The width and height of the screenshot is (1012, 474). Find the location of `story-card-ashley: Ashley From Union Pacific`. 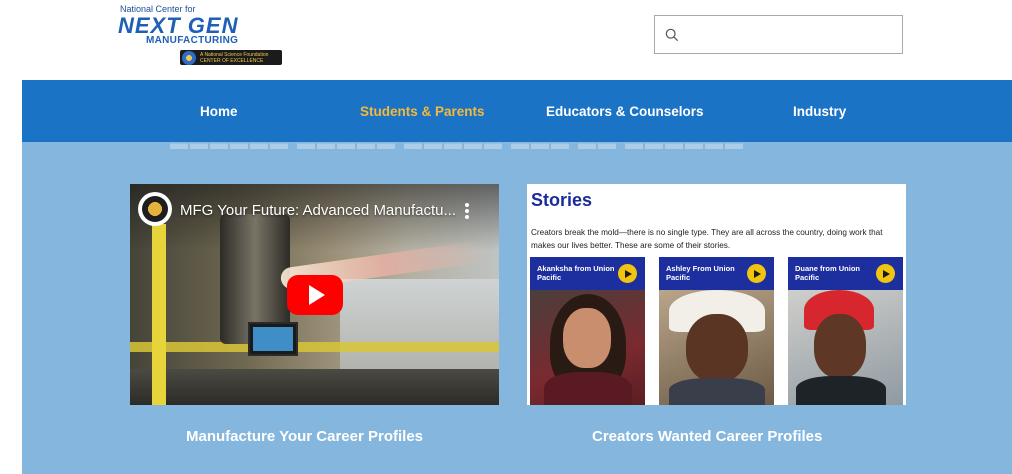

story-card-ashley: Ashley From Union Pacific is located at coordinates (716, 331).